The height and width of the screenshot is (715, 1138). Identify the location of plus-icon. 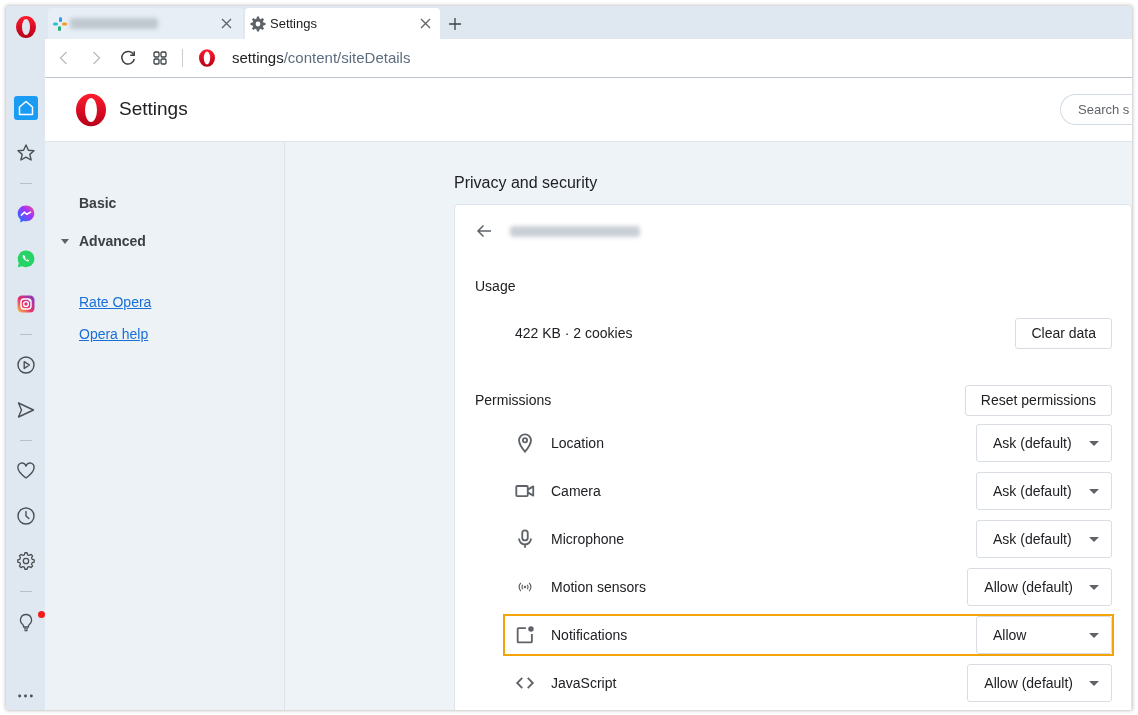
(455, 23).